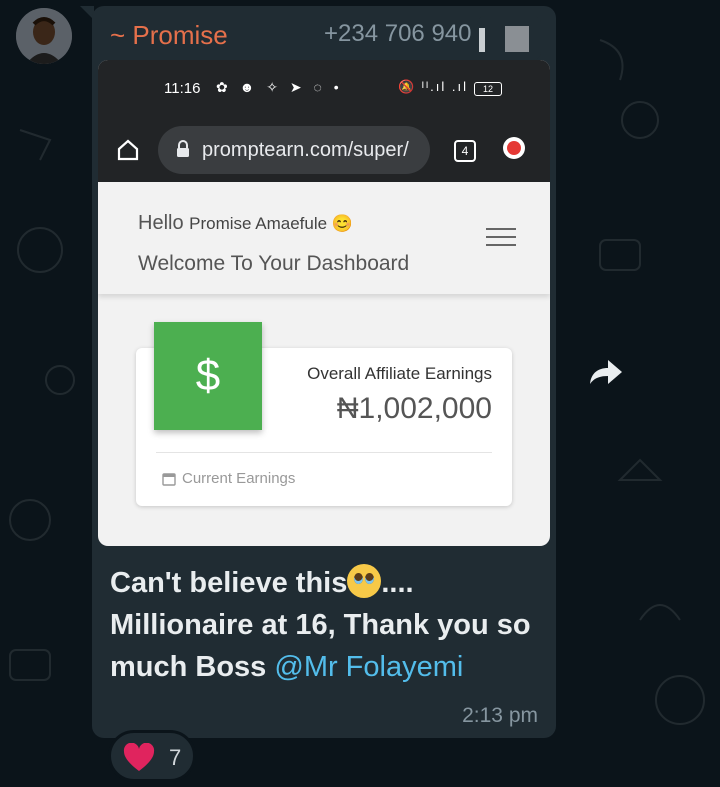 This screenshot has height=787, width=720. Describe the element at coordinates (606, 372) in the screenshot. I see `forward-icon` at that location.